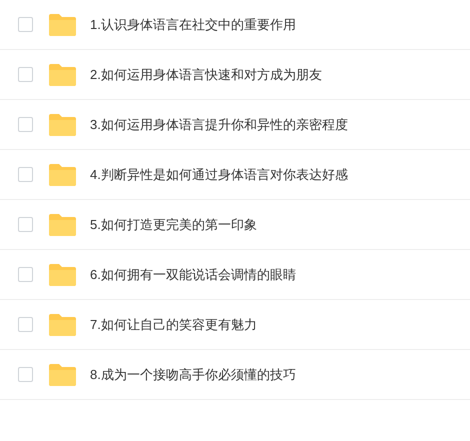  Describe the element at coordinates (193, 24) in the screenshot. I see `file-name: 1.认识身体语言在社交中的重要作用` at that location.